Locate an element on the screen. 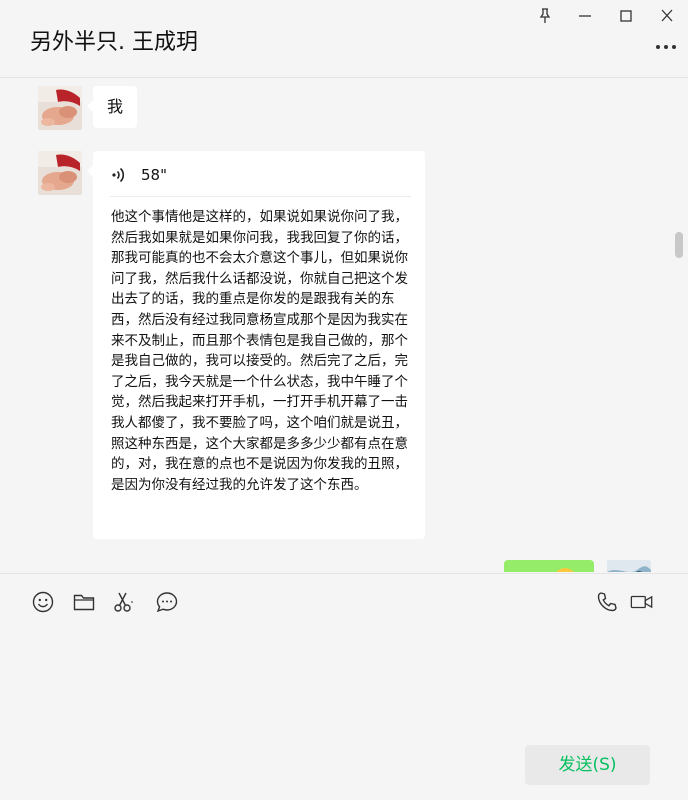 This screenshot has height=800, width=688. voice-playback: 58" is located at coordinates (261, 175).